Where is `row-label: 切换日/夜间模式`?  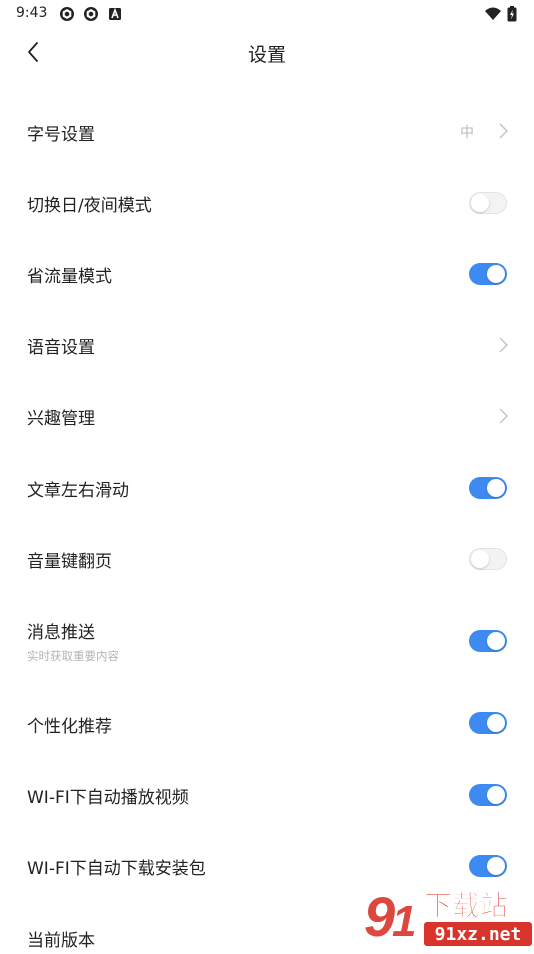
row-label: 切换日/夜间模式 is located at coordinates (89, 206).